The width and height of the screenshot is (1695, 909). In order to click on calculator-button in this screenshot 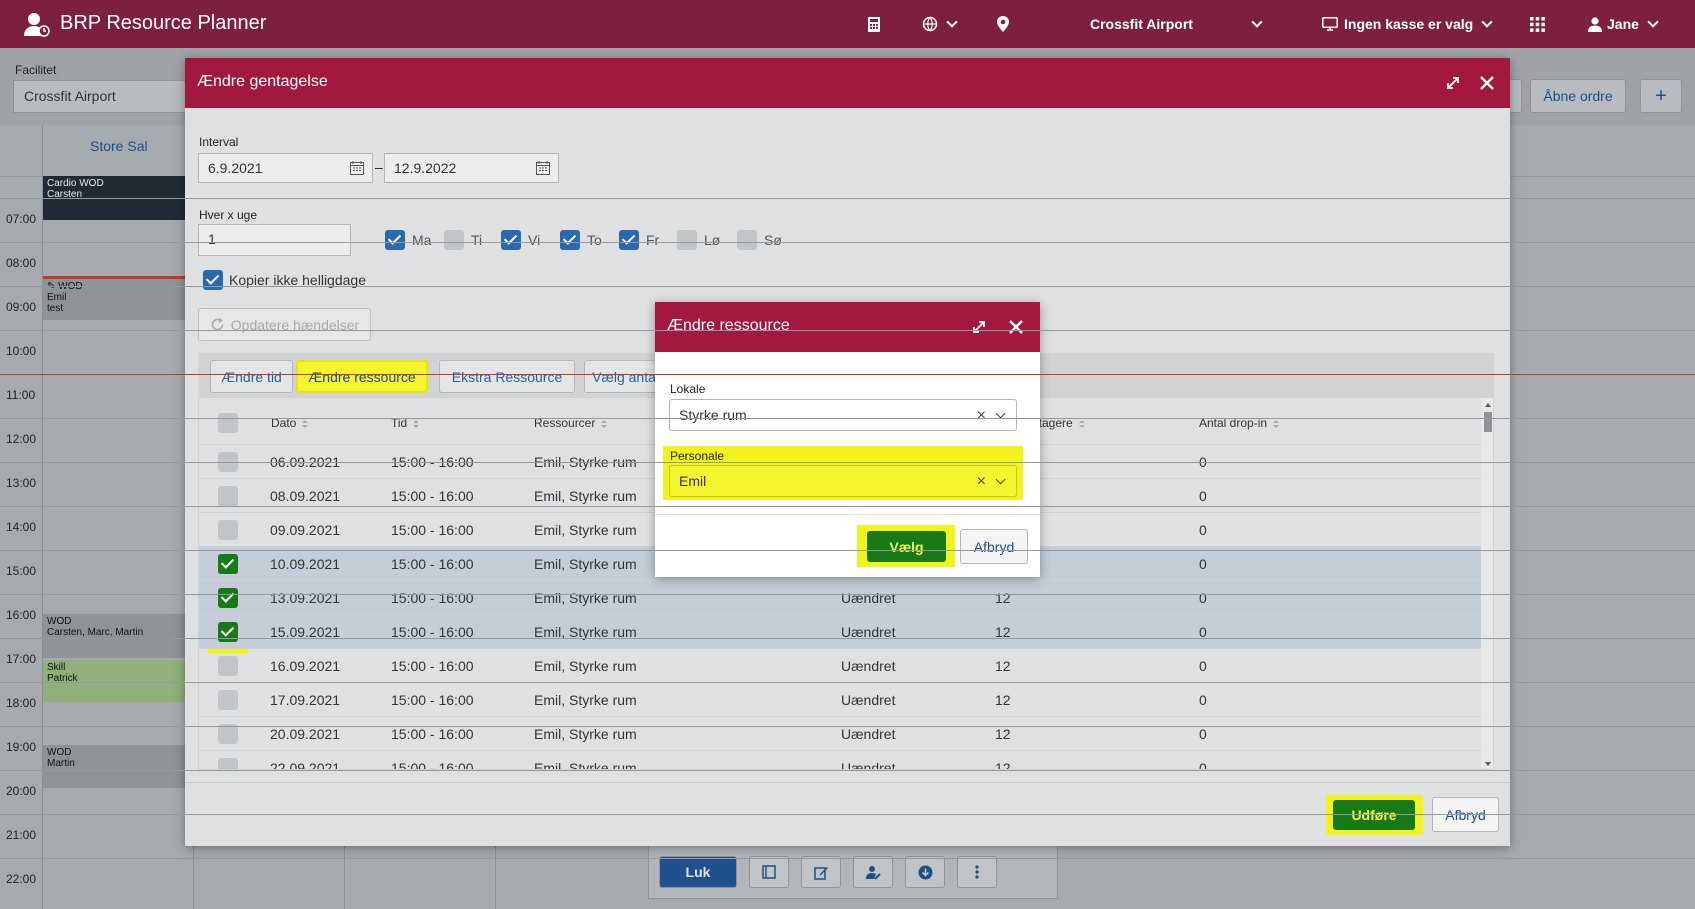, I will do `click(874, 24)`.